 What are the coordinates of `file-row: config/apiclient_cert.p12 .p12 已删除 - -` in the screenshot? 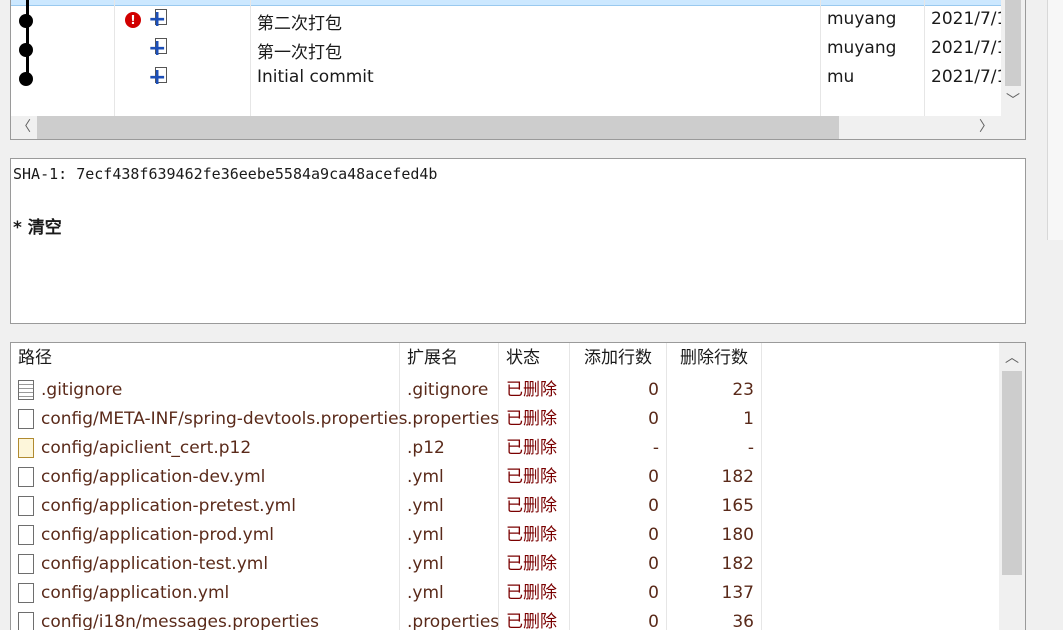 It's located at (506, 448).